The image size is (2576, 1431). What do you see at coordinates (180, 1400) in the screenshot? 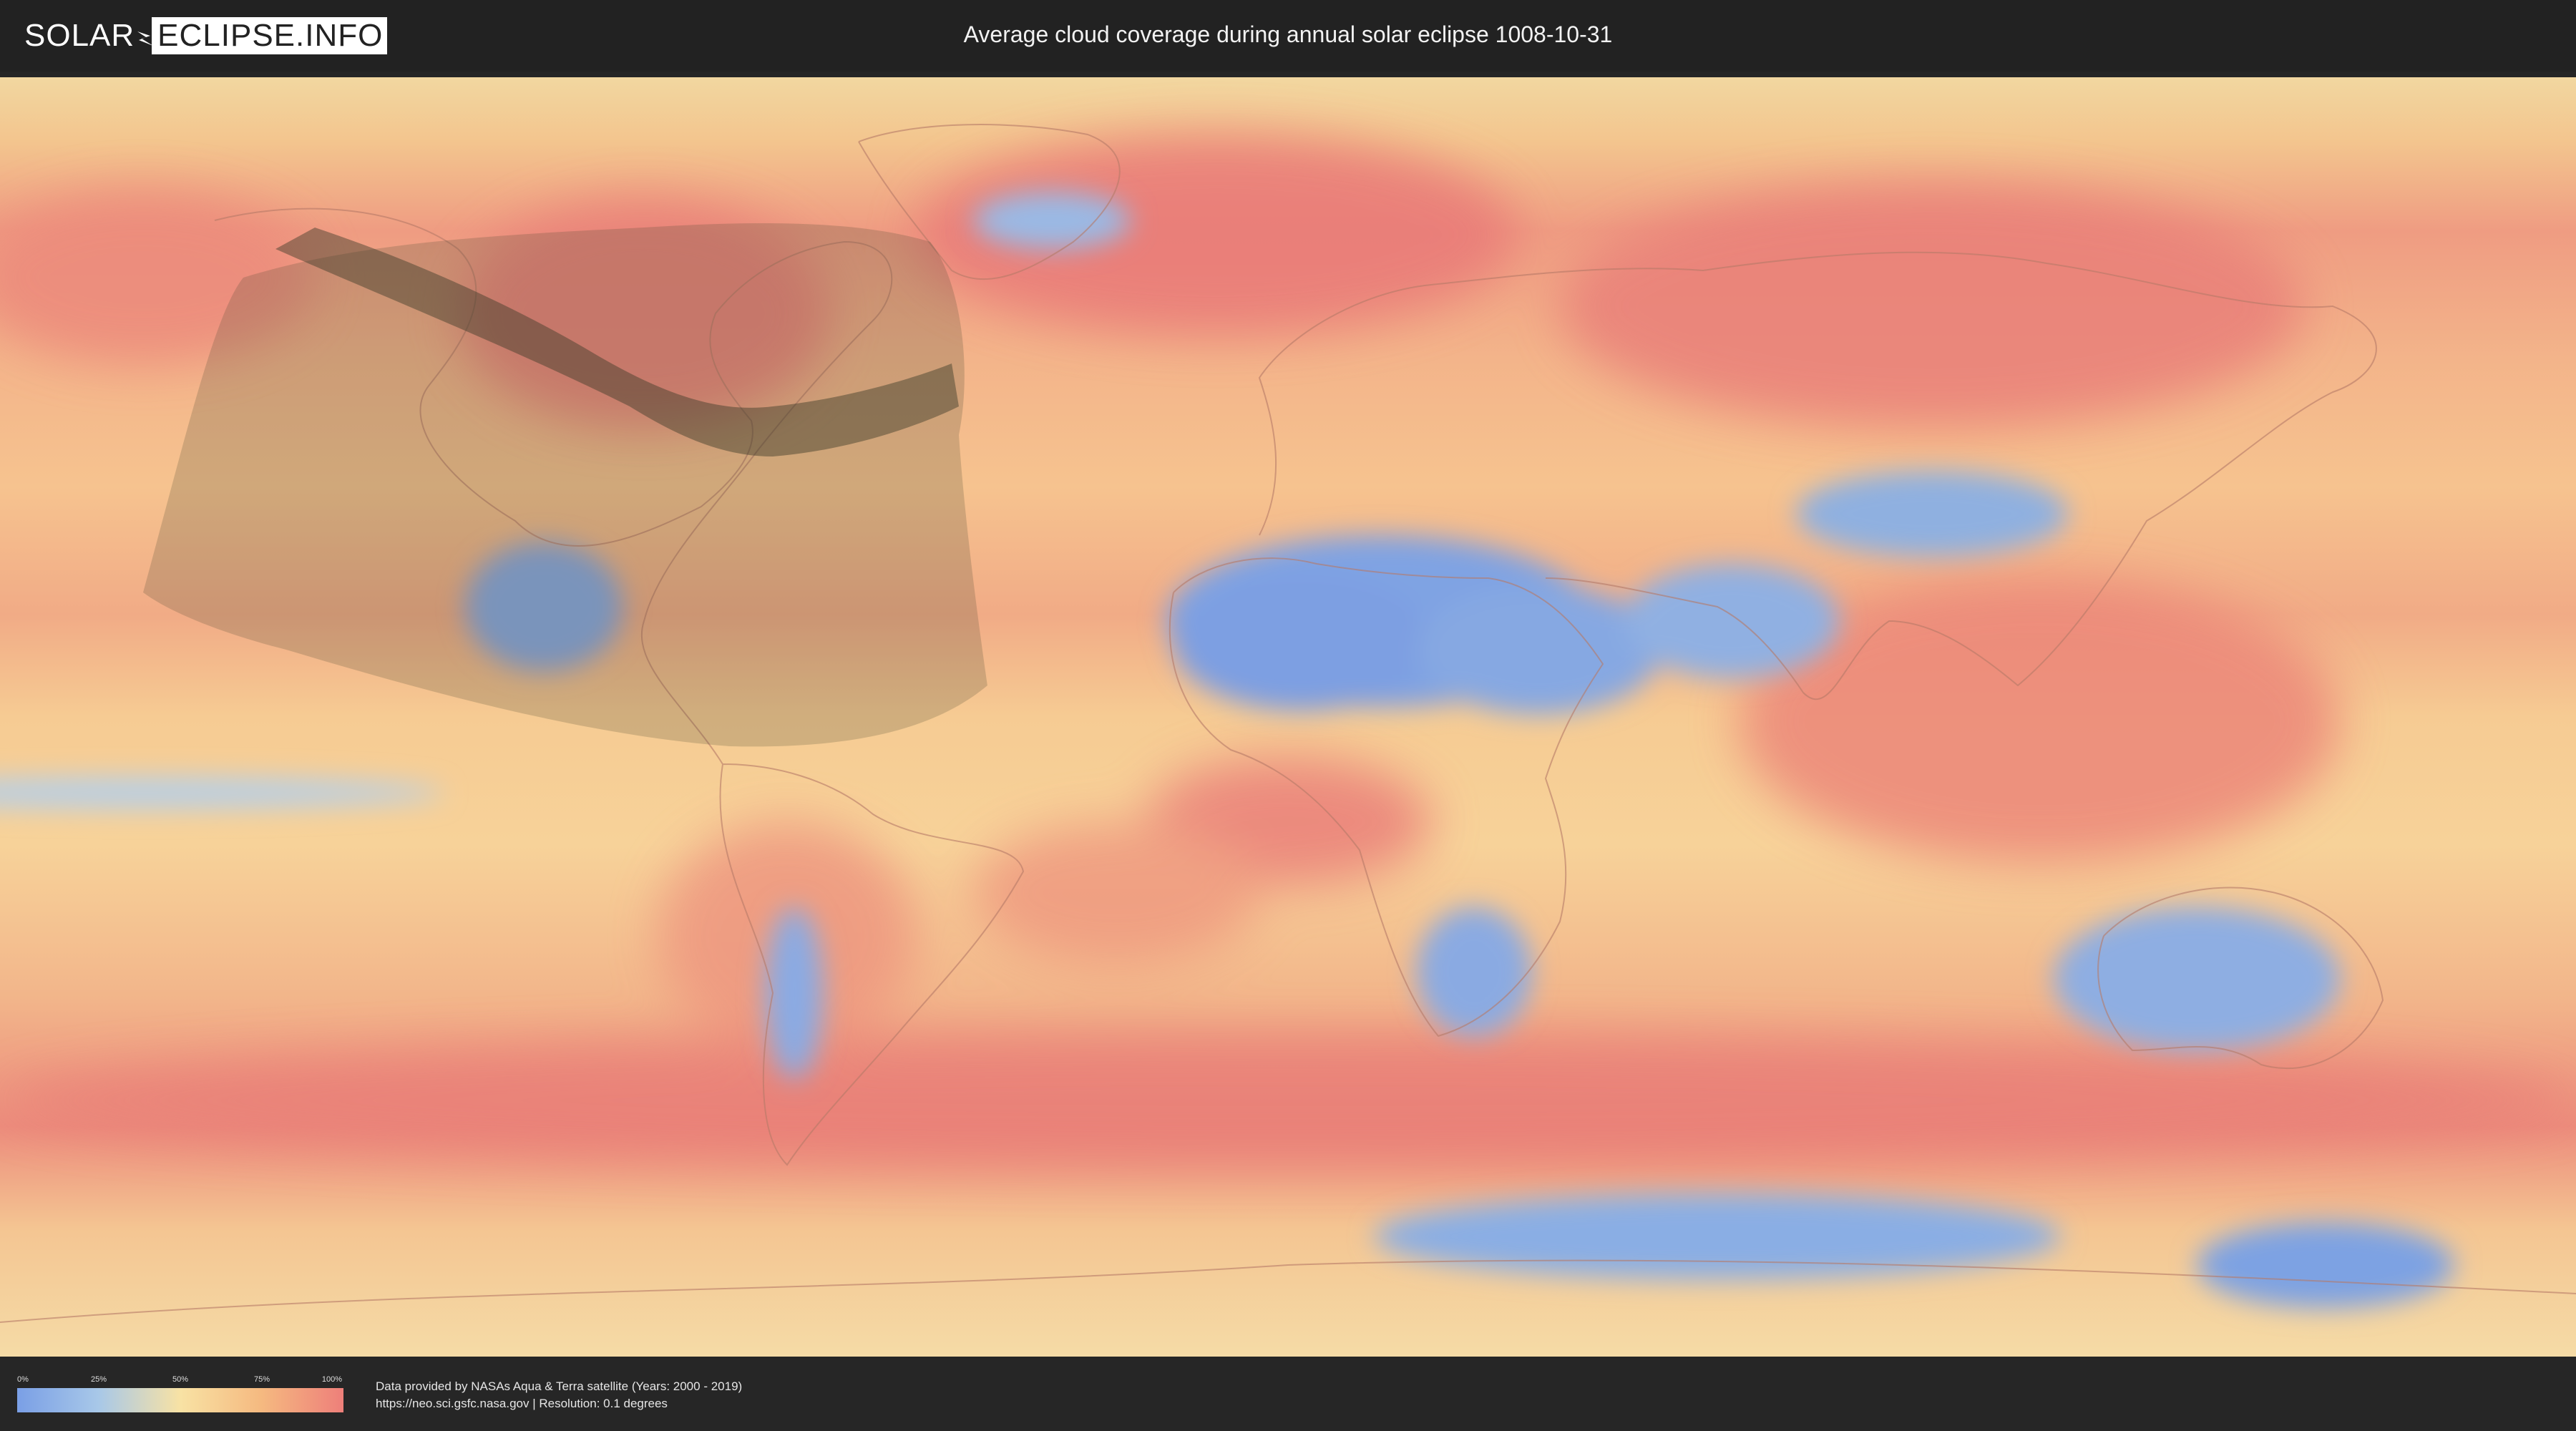
I see `legend-color-bar` at bounding box center [180, 1400].